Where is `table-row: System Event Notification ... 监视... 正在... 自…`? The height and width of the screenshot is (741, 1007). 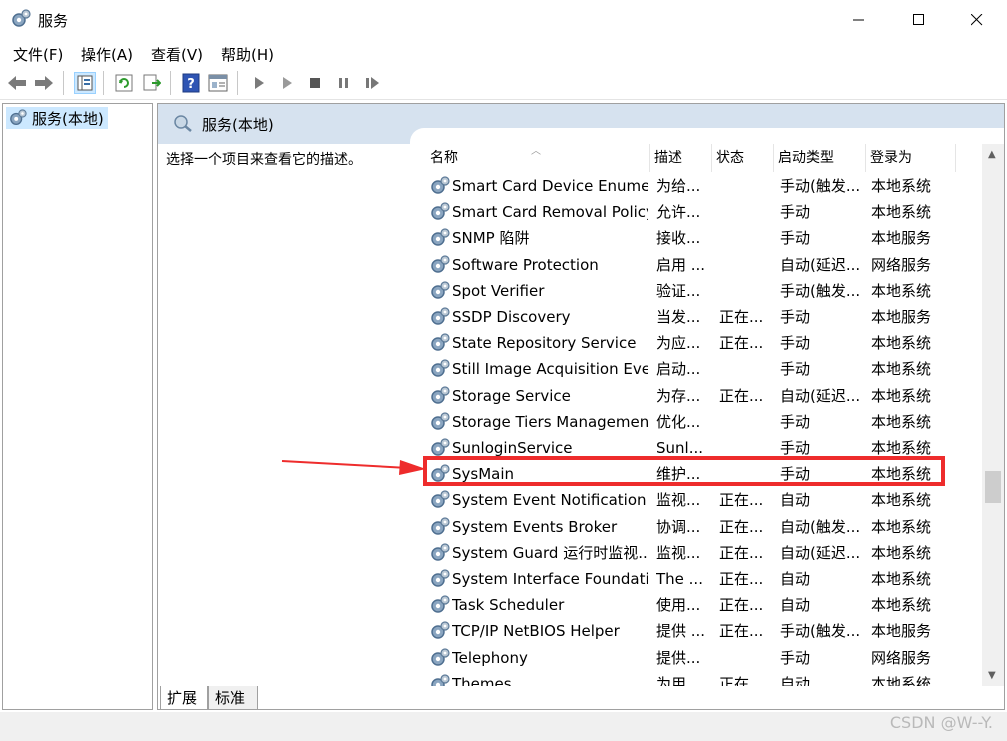
table-row: System Event Notification ... 监视... 正在... 自… is located at coordinates (704, 500).